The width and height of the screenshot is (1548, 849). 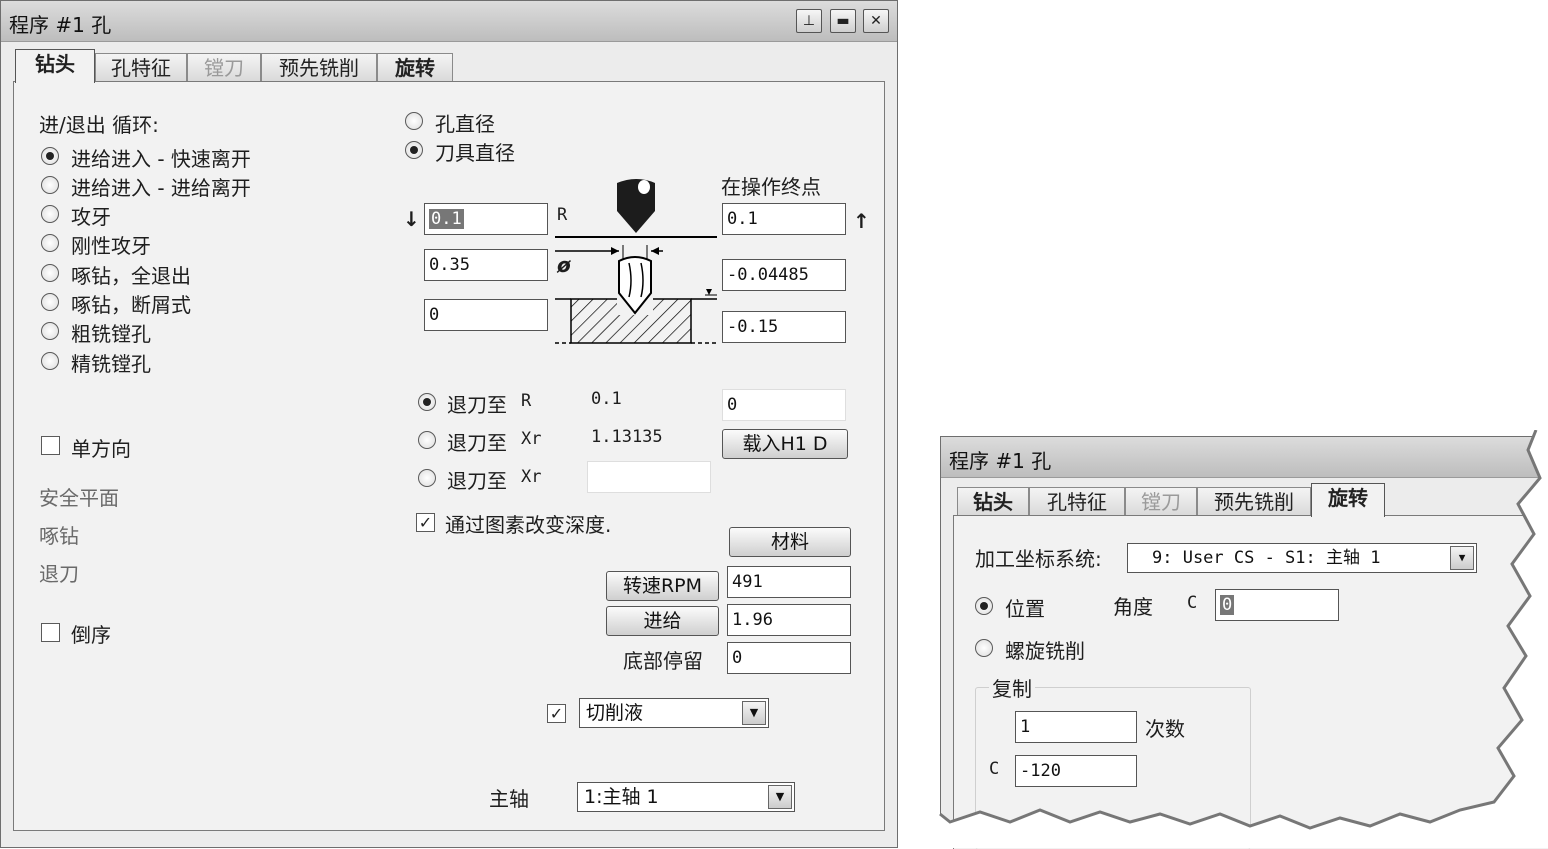 I want to click on dwell-label: 底部停留, so click(x=663, y=661).